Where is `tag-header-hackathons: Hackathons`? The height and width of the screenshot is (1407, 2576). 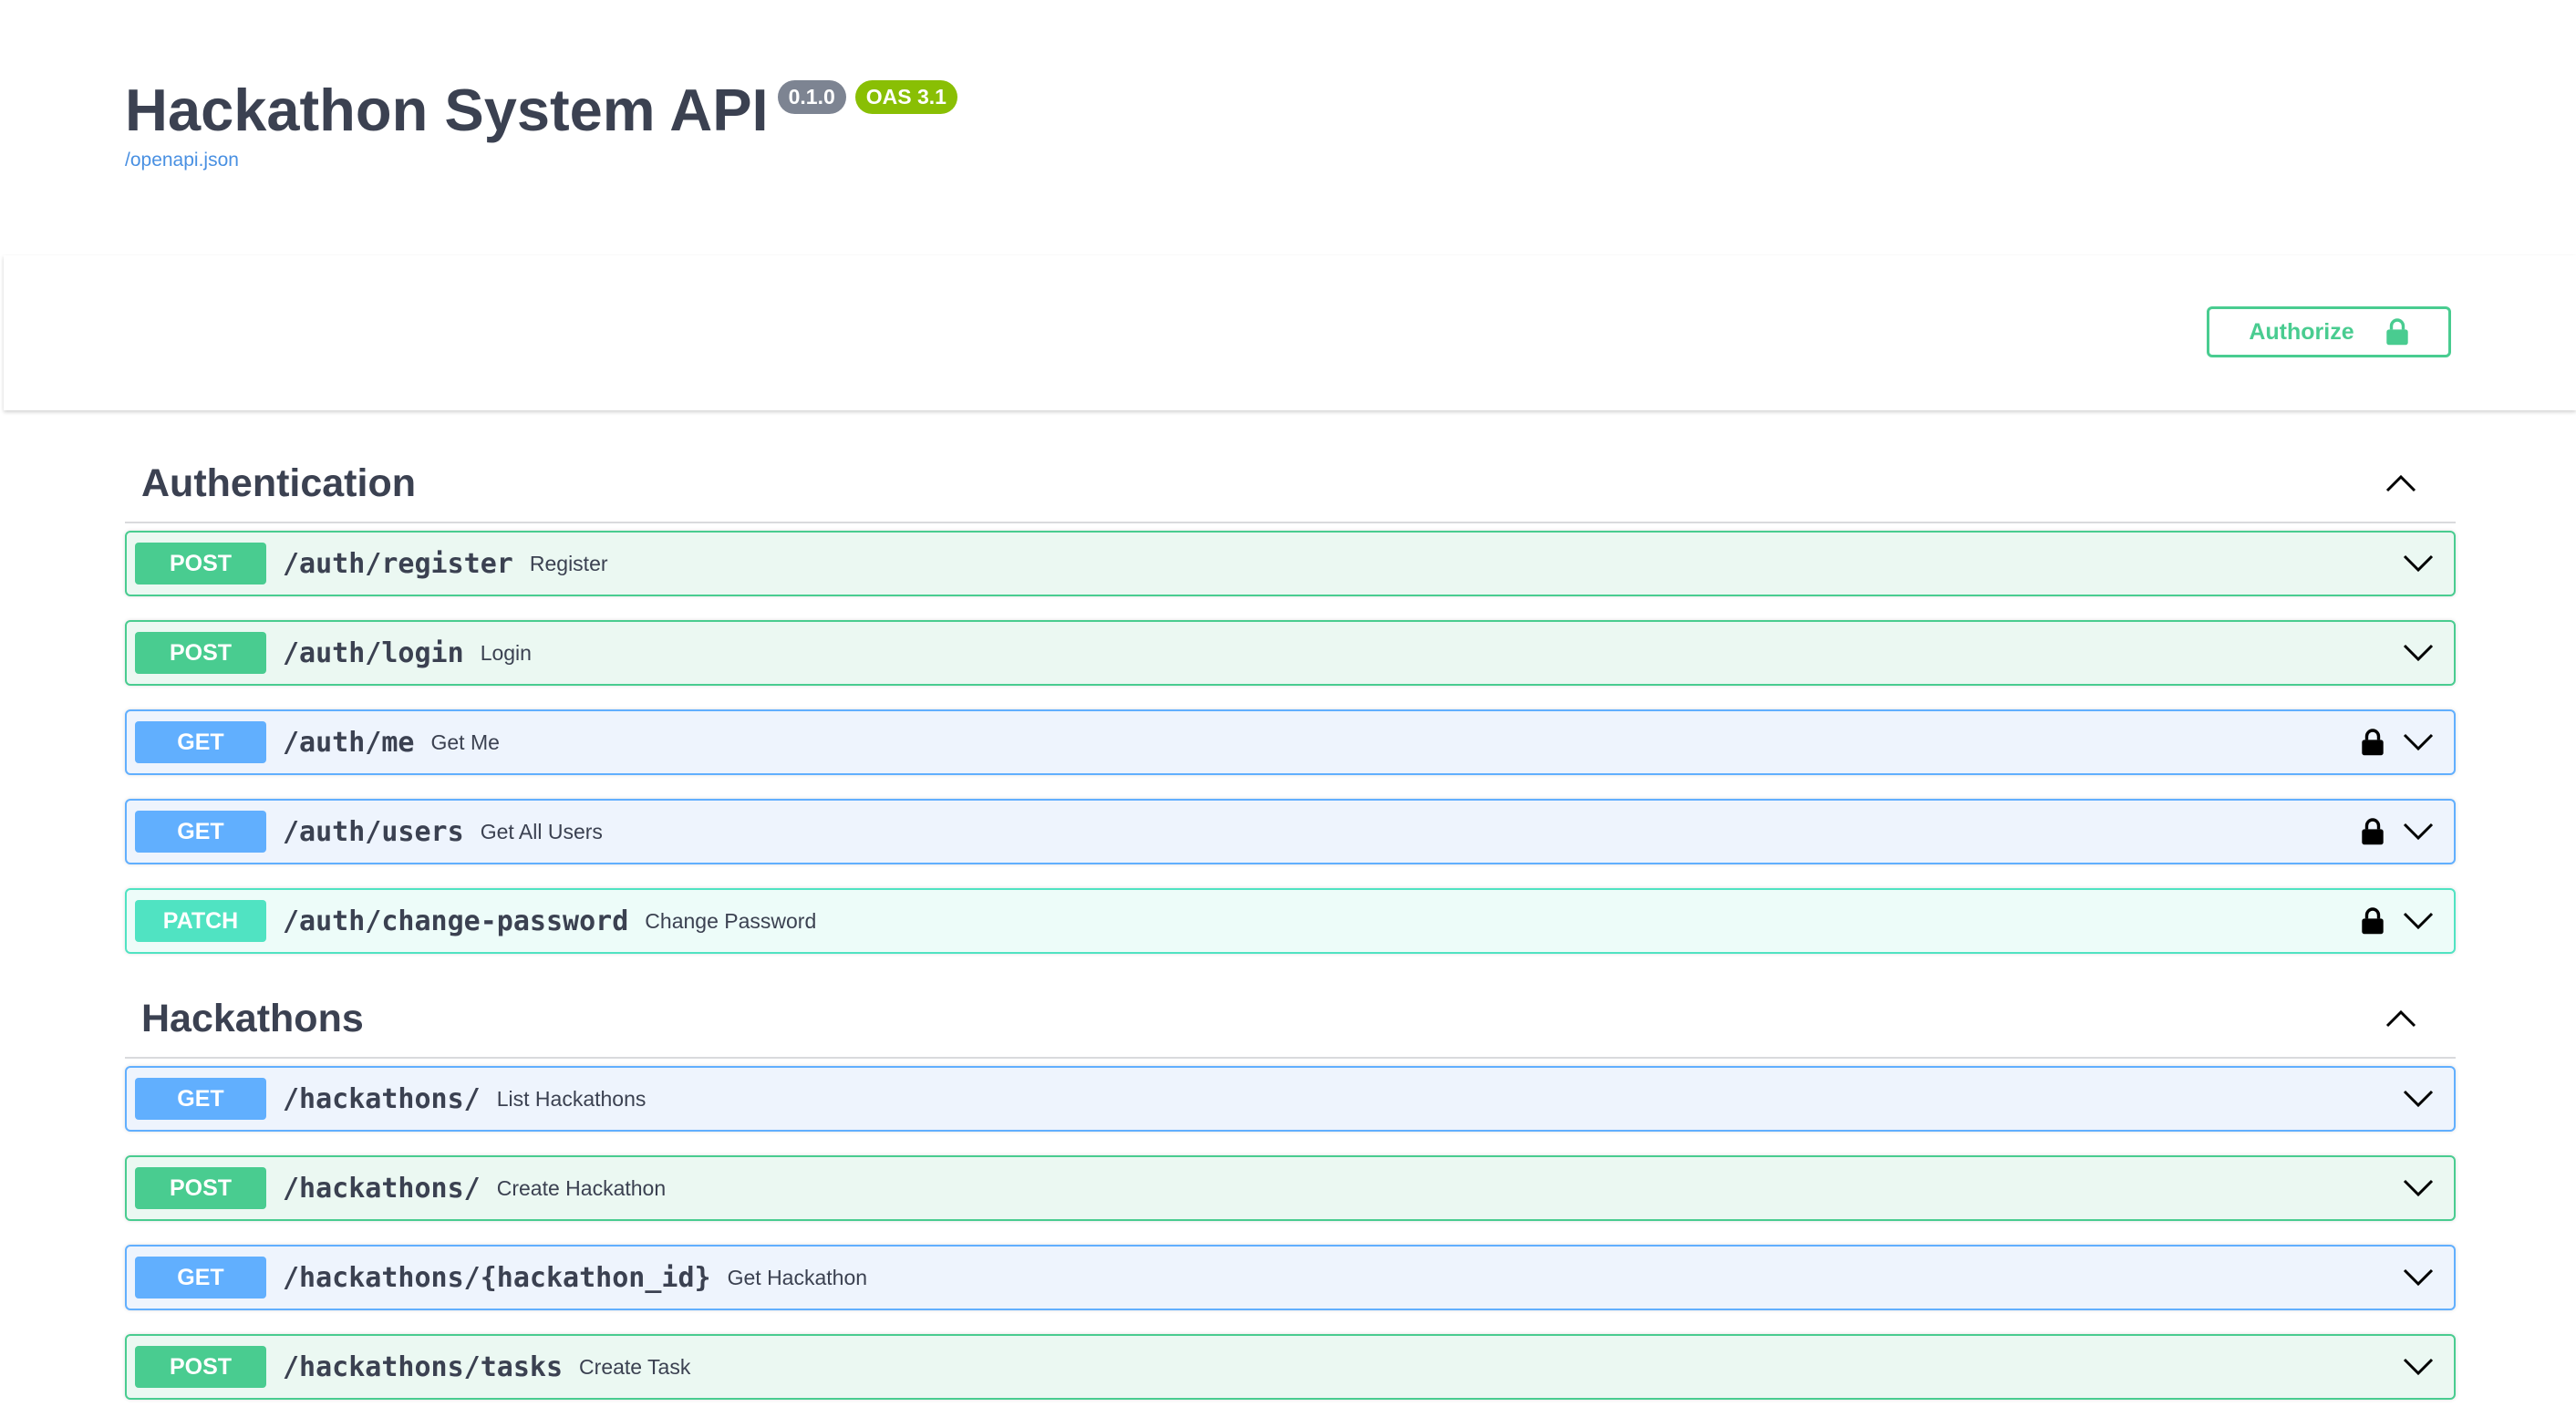 tag-header-hackathons: Hackathons is located at coordinates (1290, 1019).